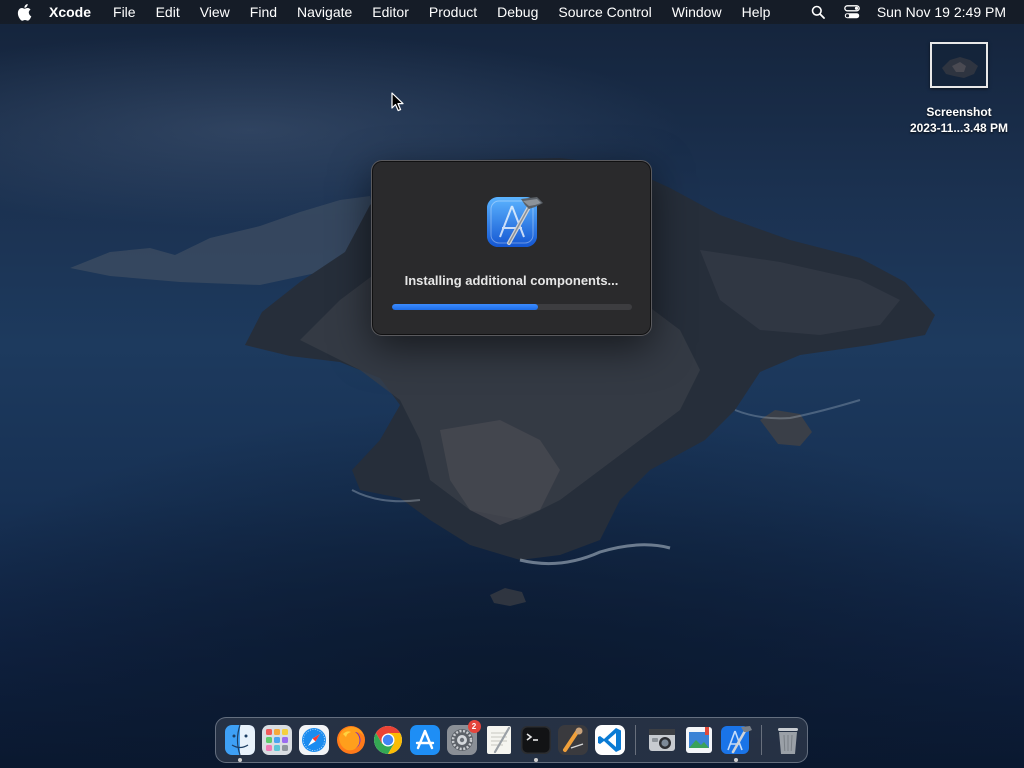  What do you see at coordinates (463, 738) in the screenshot?
I see `system-settings-icon: 2` at bounding box center [463, 738].